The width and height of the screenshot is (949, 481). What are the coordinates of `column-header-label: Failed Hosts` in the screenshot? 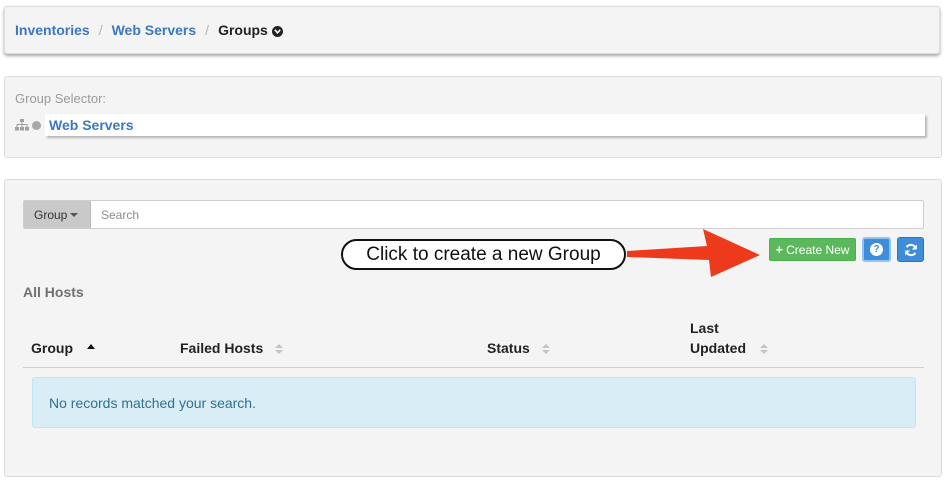 It's located at (222, 348).